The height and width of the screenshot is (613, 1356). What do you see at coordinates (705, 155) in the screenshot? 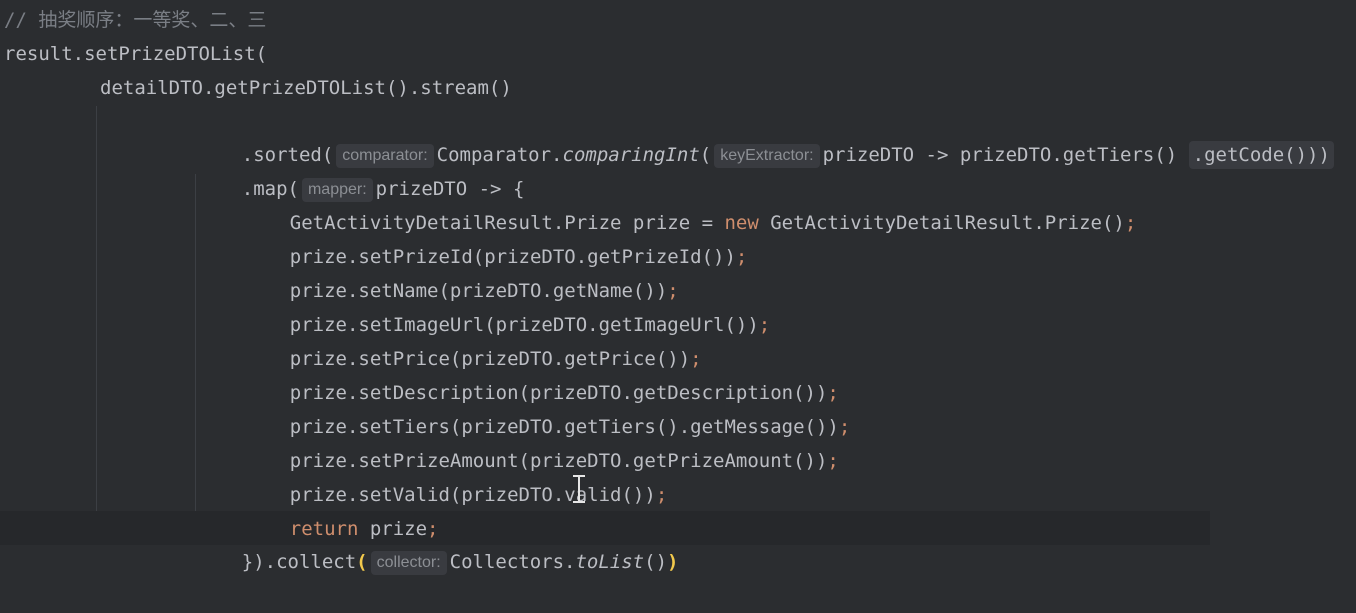
I see `code-token: (` at bounding box center [705, 155].